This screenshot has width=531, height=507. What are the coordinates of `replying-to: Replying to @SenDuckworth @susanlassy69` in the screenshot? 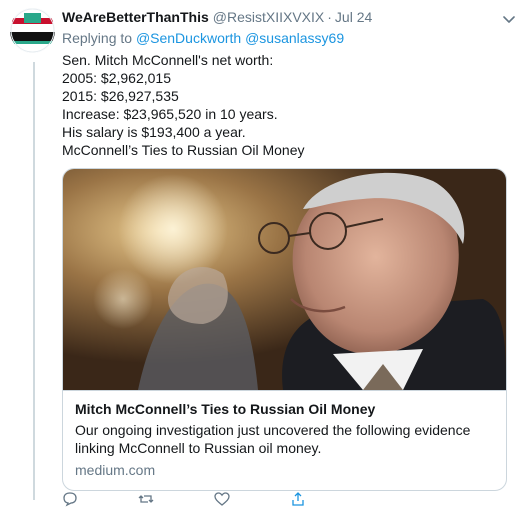 It's located at (293, 38).